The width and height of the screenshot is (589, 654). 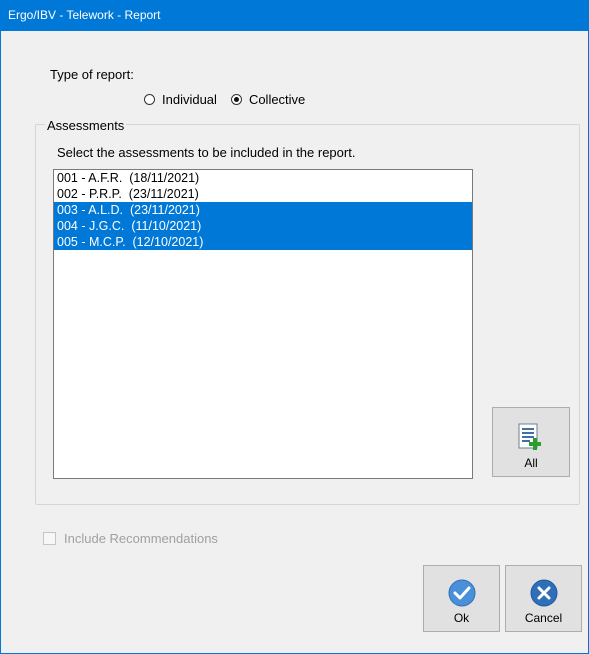 What do you see at coordinates (543, 593) in the screenshot?
I see `x-circle-icon` at bounding box center [543, 593].